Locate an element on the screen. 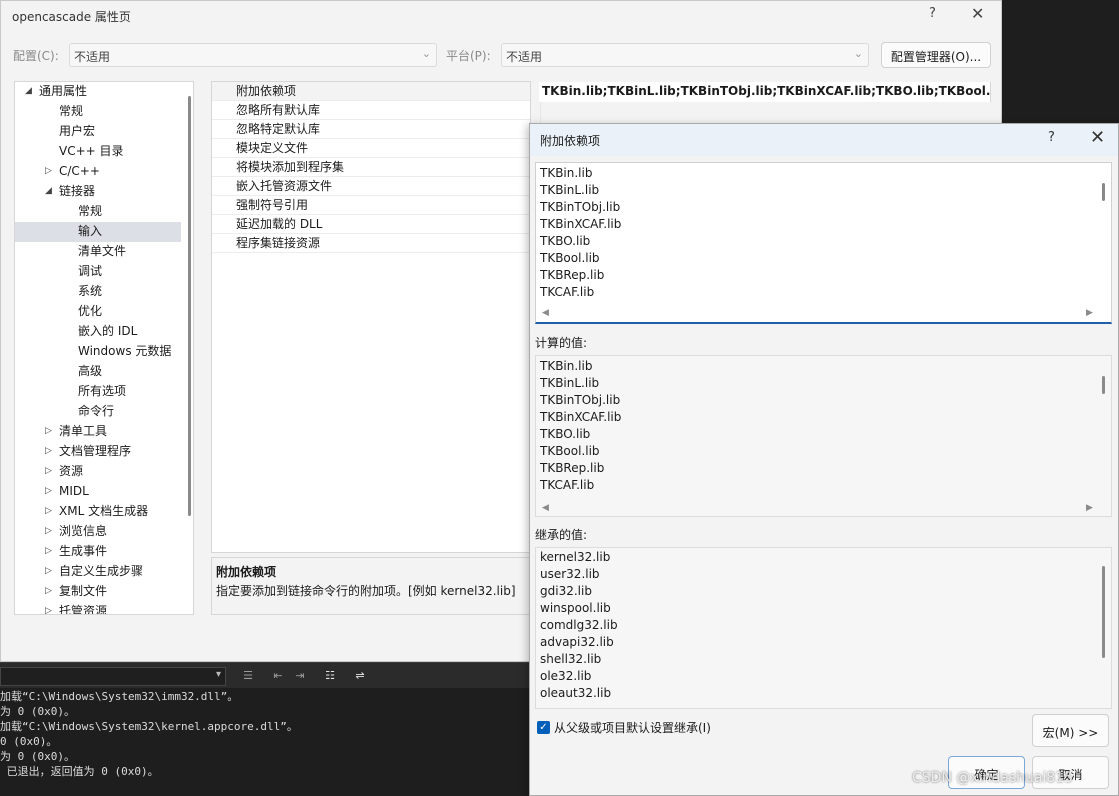  tree-item: 清单文件 is located at coordinates (98, 252).